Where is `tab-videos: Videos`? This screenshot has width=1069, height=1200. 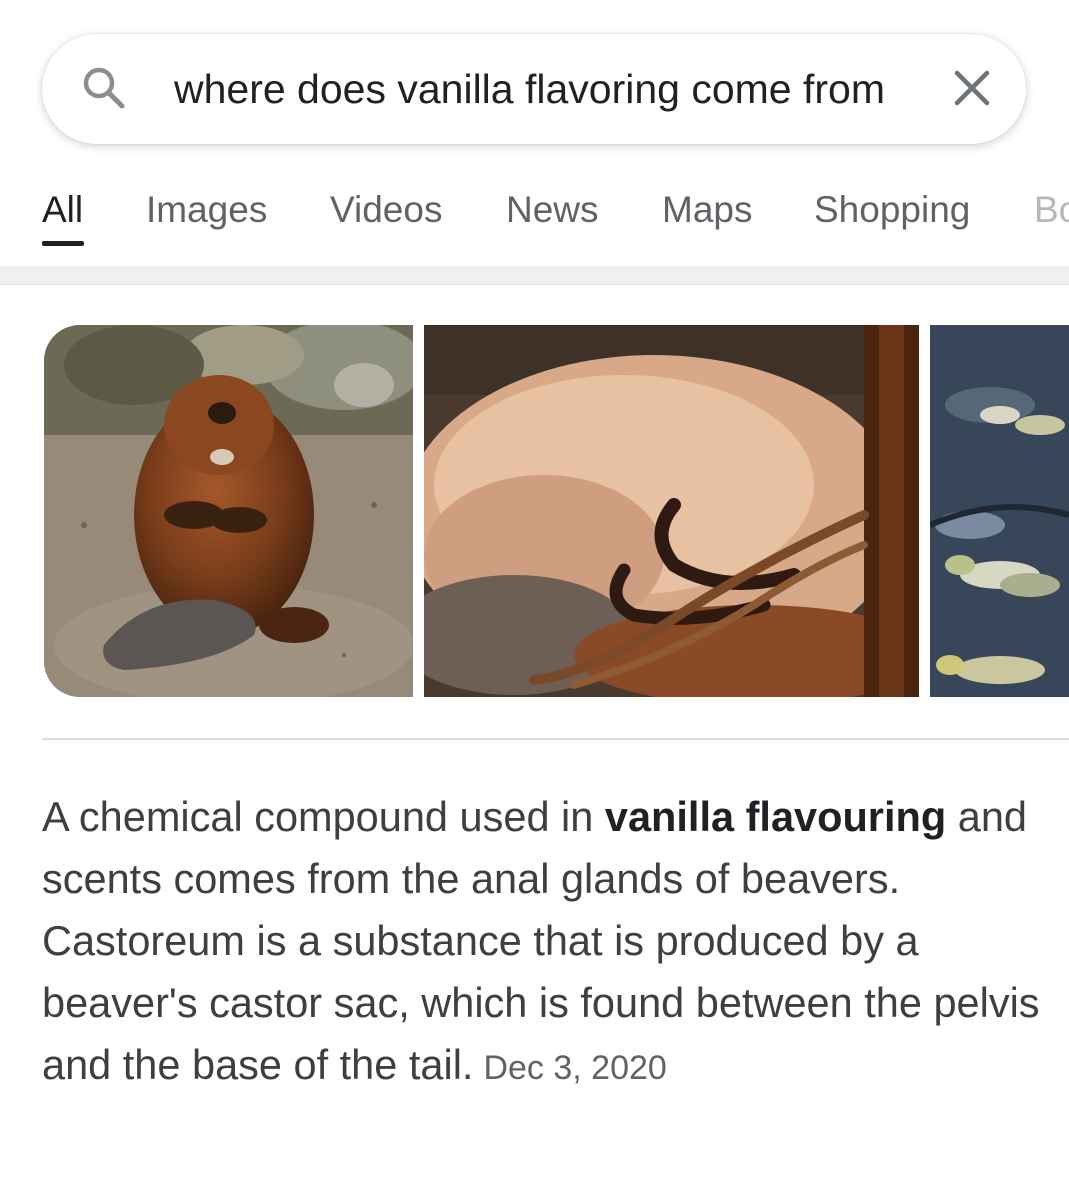 tab-videos: Videos is located at coordinates (386, 210).